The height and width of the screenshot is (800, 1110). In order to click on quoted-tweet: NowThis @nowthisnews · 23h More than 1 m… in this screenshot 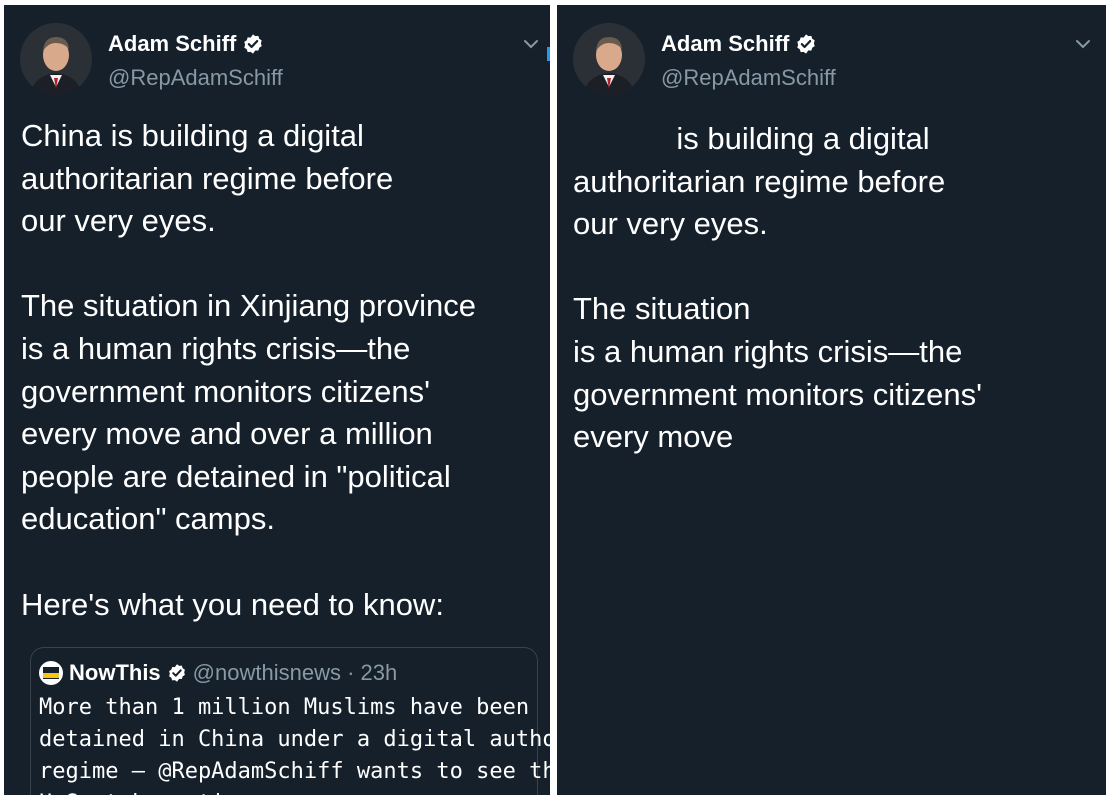, I will do `click(290, 721)`.